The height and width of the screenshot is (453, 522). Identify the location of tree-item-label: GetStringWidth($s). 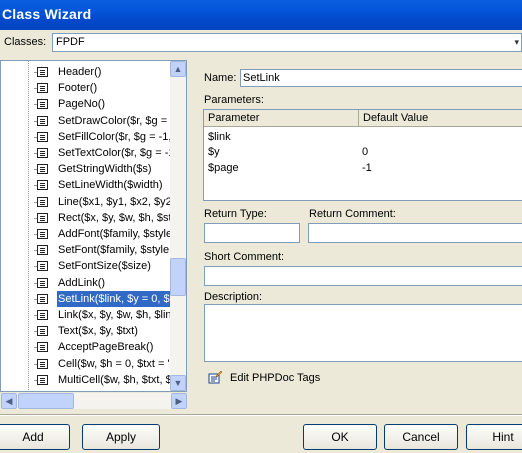
(105, 169).